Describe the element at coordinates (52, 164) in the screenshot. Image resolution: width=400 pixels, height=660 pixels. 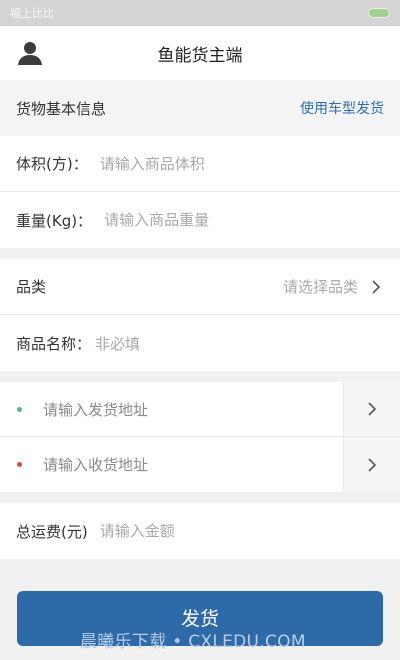
I see `volume-label: 体积(方)：` at that location.